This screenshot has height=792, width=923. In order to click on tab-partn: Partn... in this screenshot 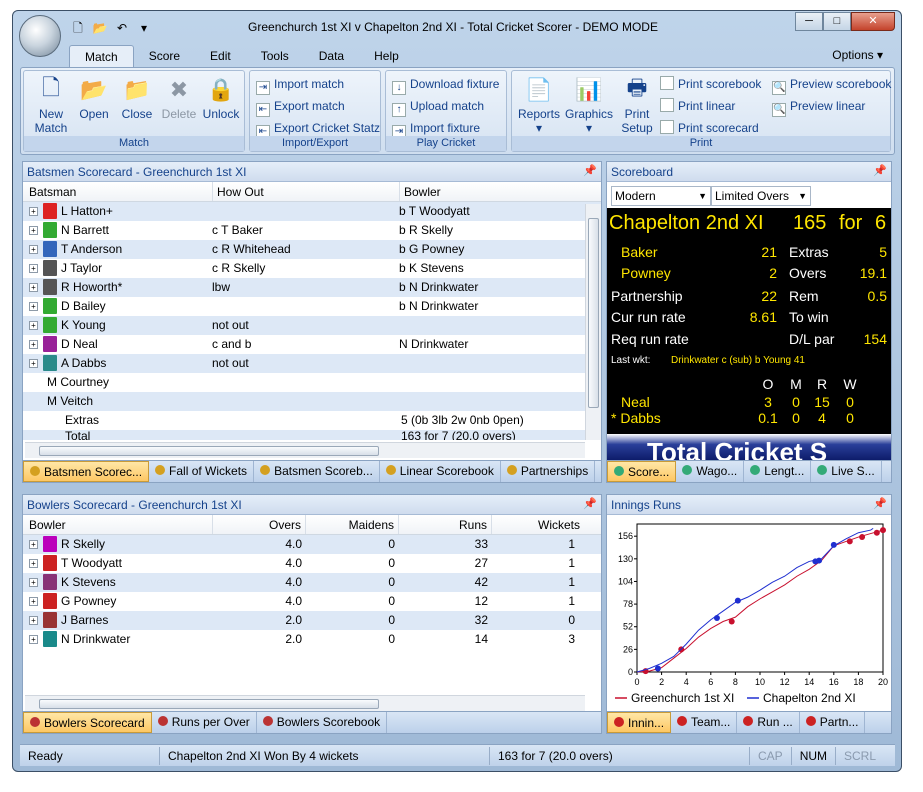, I will do `click(833, 722)`.